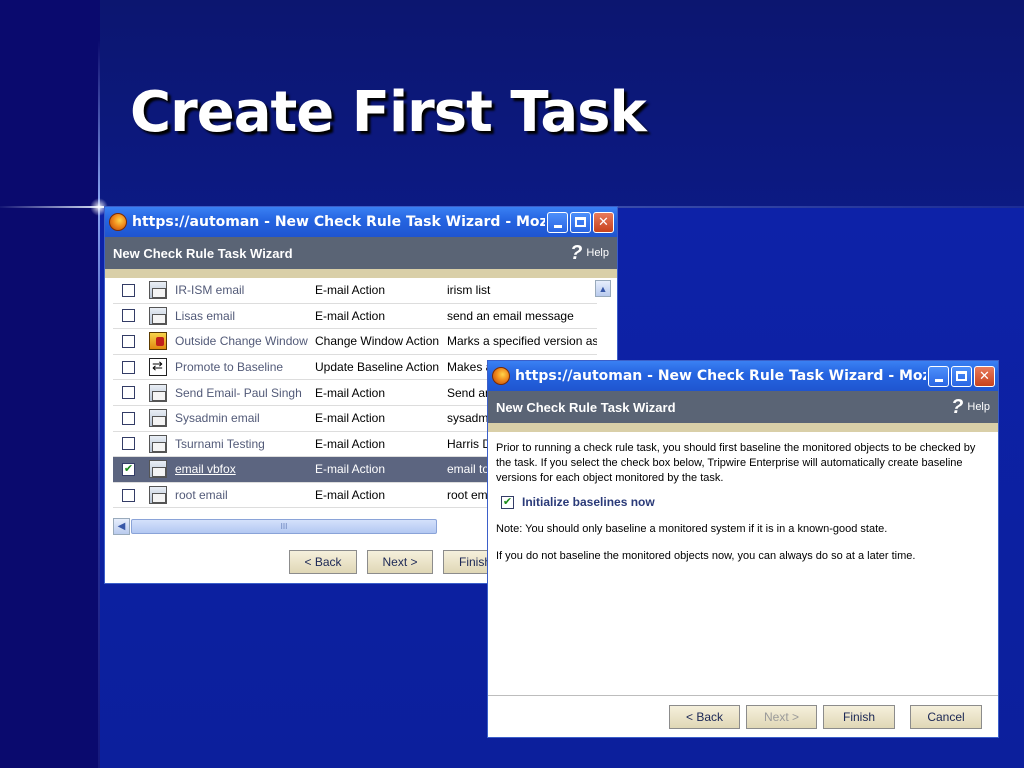  I want to click on horizontal-scrollbar: ◀ III, so click(275, 526).